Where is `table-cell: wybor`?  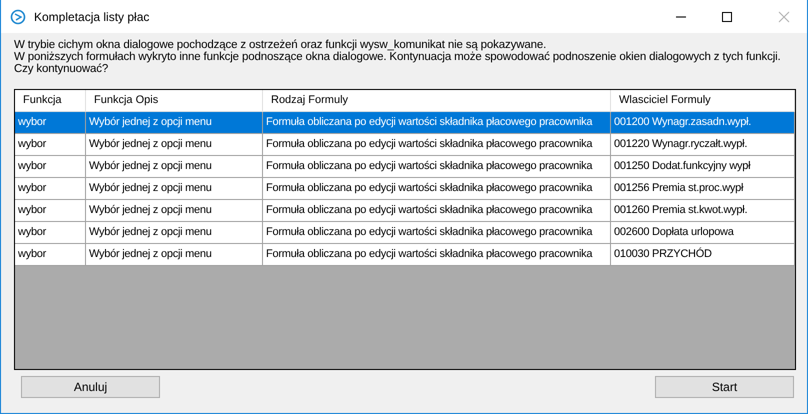 table-cell: wybor is located at coordinates (50, 255).